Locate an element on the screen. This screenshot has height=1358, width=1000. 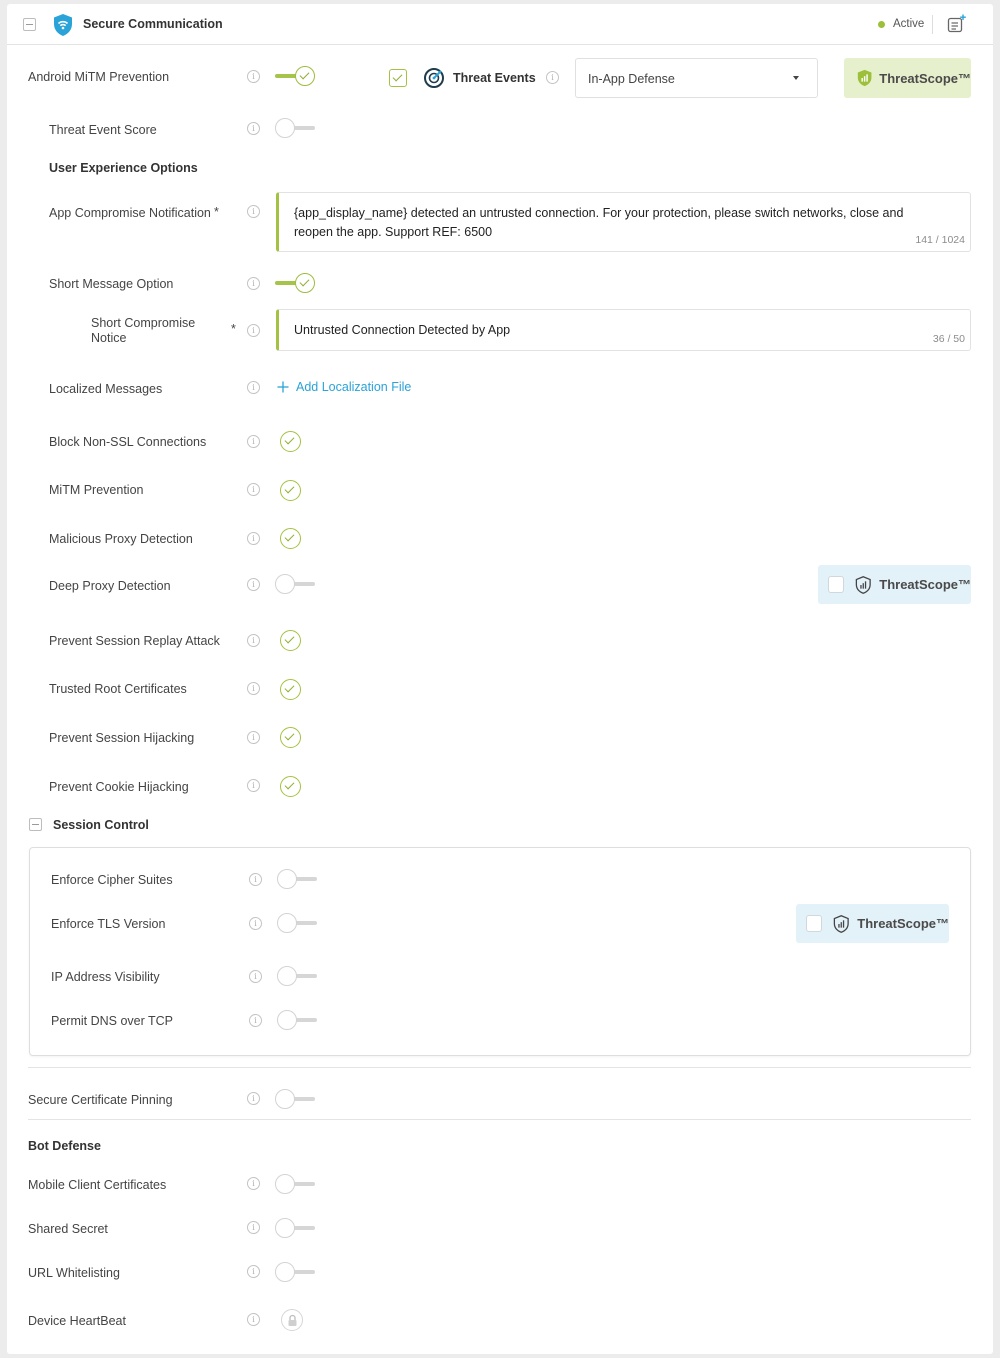
ux-options-heading: User Experience Options is located at coordinates (123, 168).